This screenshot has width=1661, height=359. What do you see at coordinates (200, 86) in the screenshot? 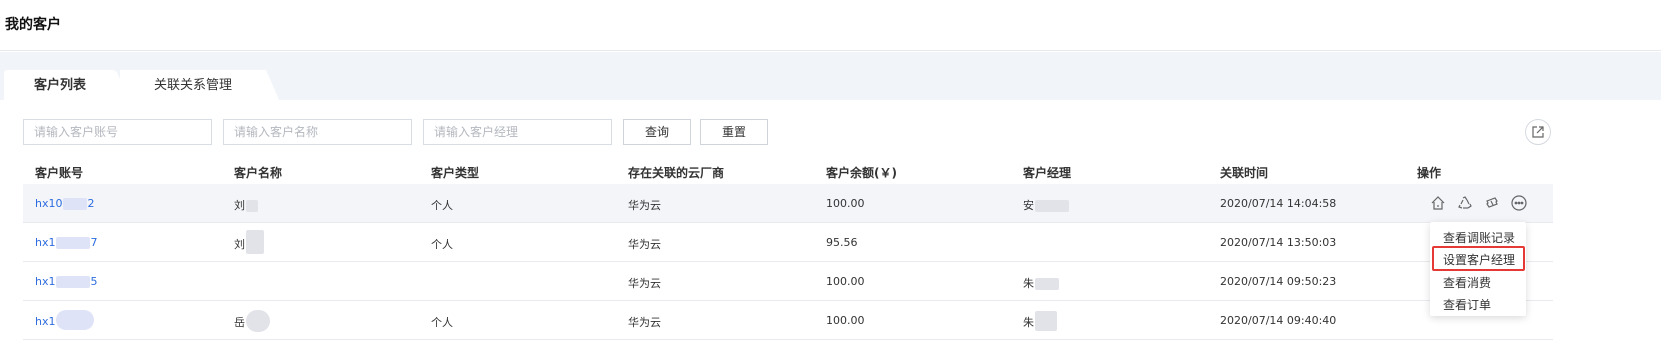
I see `tab-relation-management: 关联关系管理` at bounding box center [200, 86].